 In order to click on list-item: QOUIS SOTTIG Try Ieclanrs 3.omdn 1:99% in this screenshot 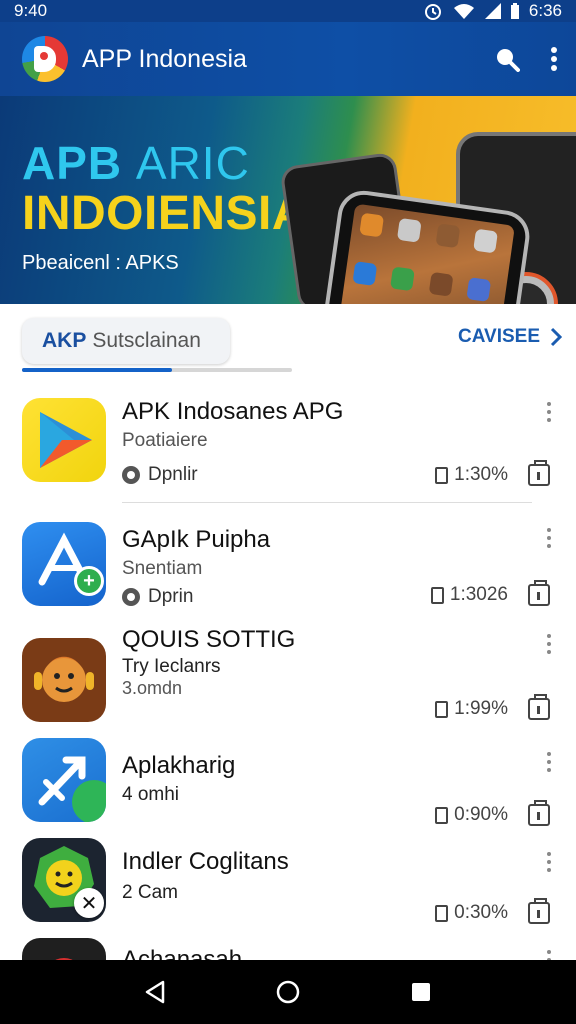, I will do `click(288, 682)`.